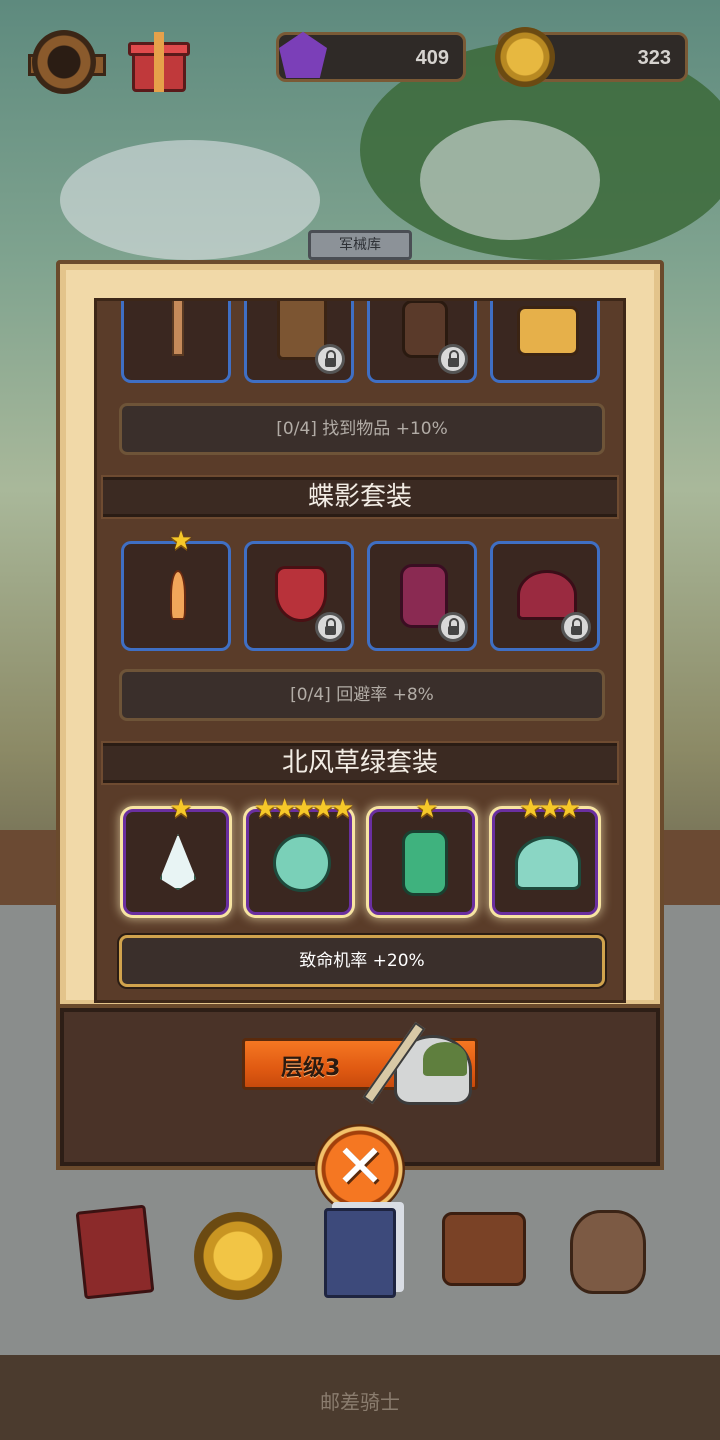 The image size is (720, 1440). What do you see at coordinates (371, 56) in the screenshot?
I see `gem-counter: 409` at bounding box center [371, 56].